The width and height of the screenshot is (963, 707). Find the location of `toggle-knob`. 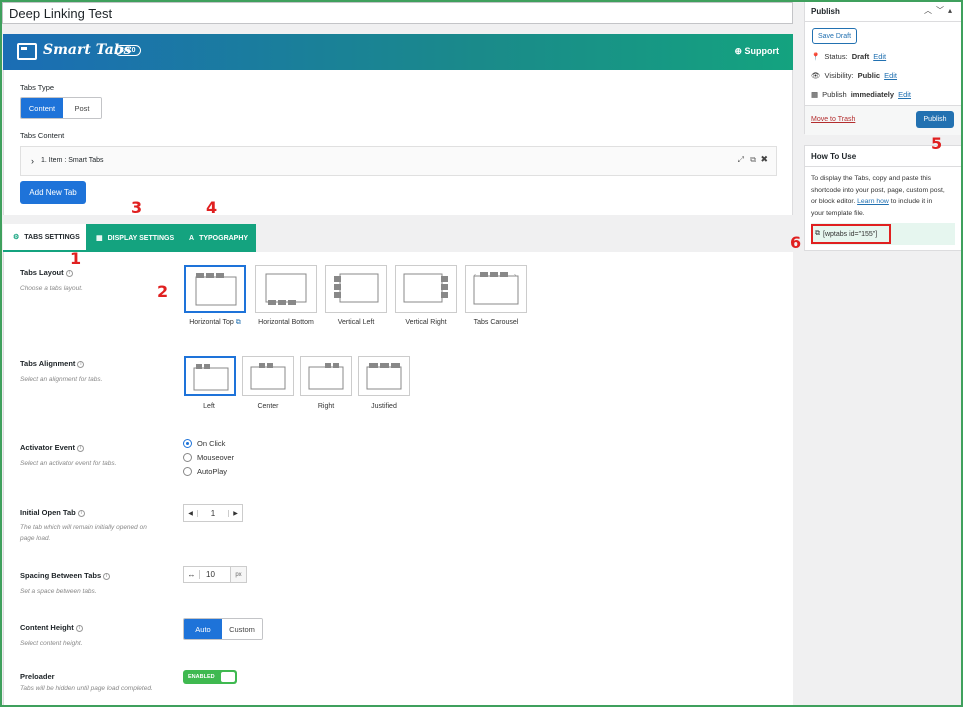

toggle-knob is located at coordinates (228, 677).